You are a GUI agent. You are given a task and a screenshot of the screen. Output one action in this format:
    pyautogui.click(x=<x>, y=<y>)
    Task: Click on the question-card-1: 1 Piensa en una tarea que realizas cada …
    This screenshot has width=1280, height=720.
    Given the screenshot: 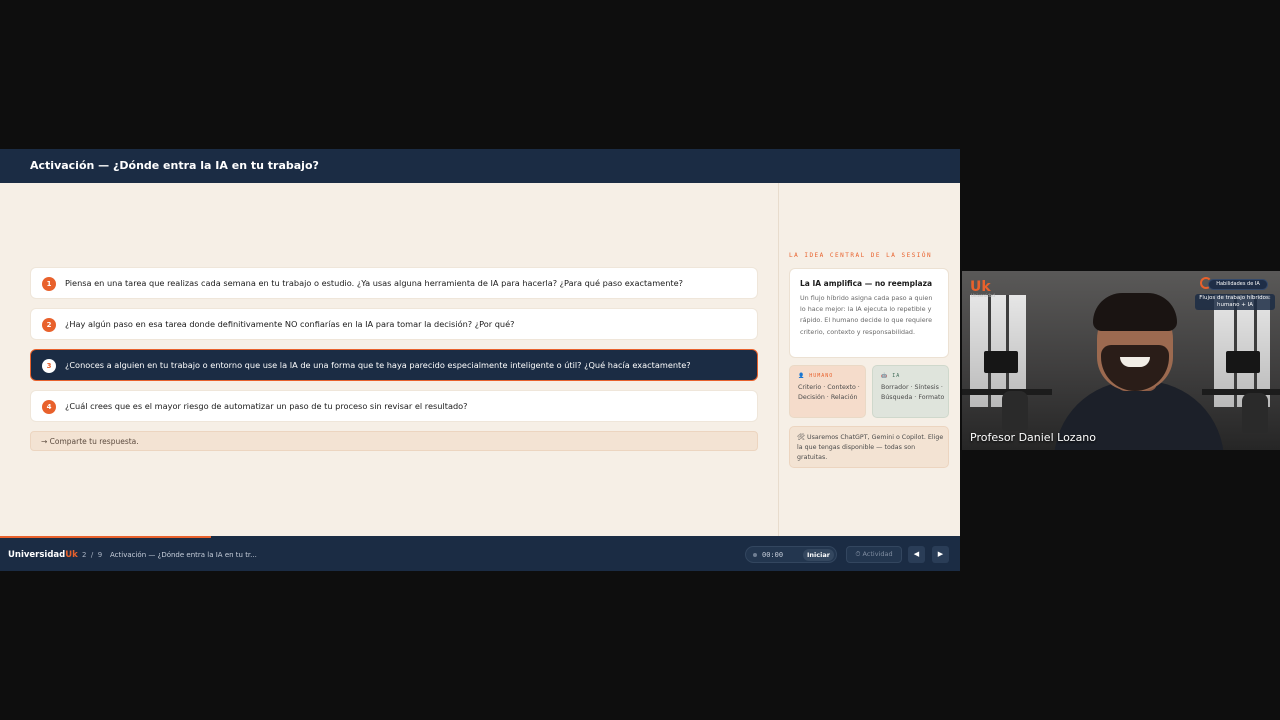 What is the action you would take?
    pyautogui.click(x=394, y=283)
    